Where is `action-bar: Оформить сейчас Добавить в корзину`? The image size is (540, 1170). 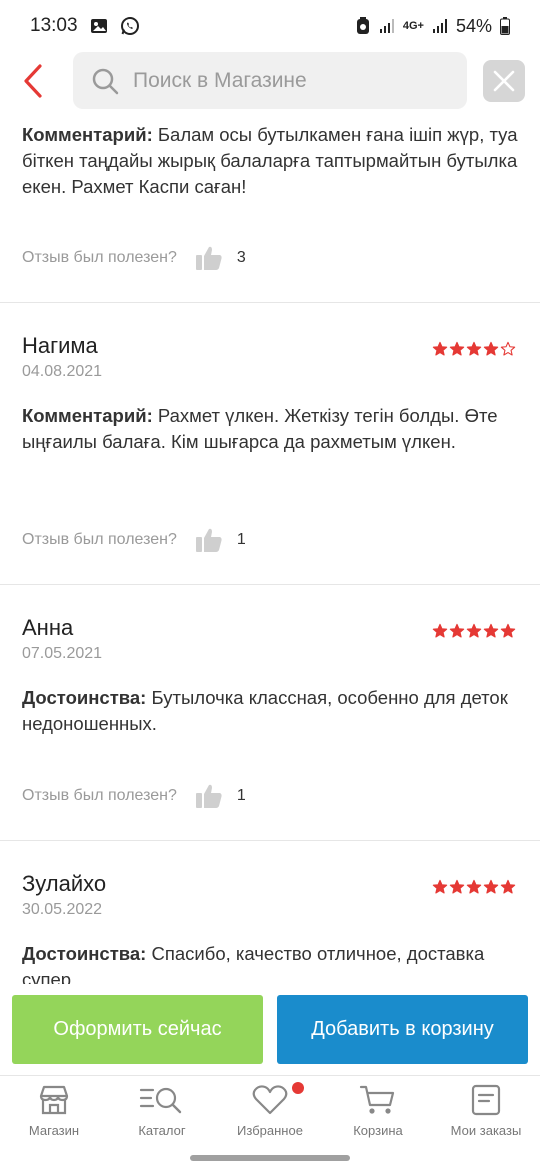
action-bar: Оформить сейчас Добавить в корзину is located at coordinates (270, 1029).